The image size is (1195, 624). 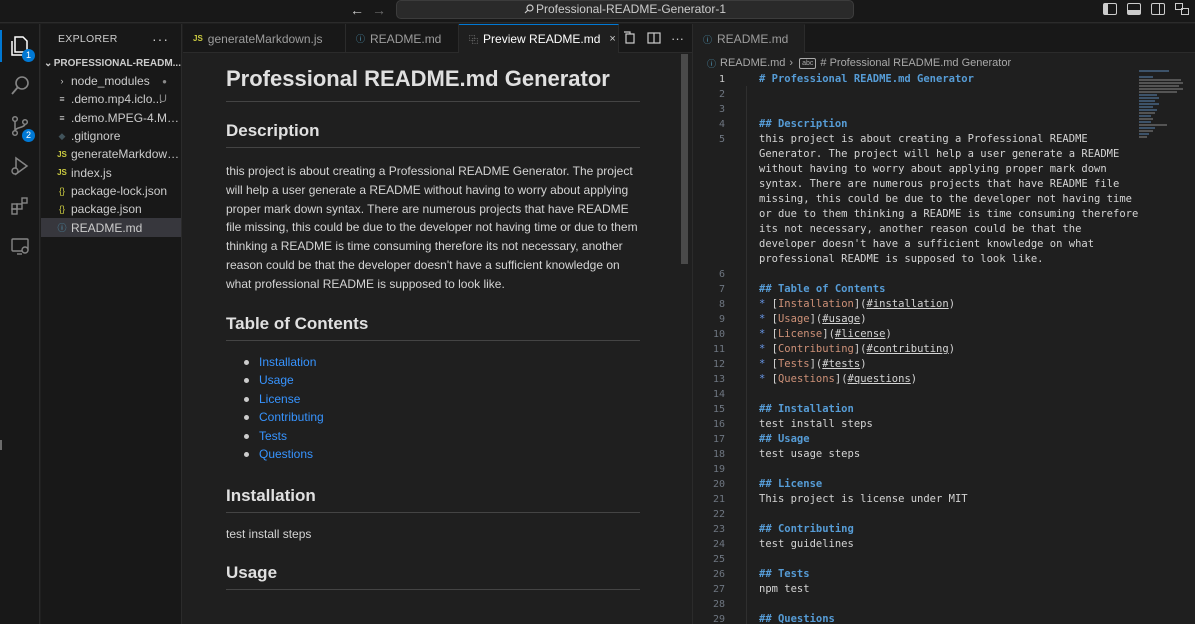 I want to click on untracked-status: U, so click(x=163, y=99).